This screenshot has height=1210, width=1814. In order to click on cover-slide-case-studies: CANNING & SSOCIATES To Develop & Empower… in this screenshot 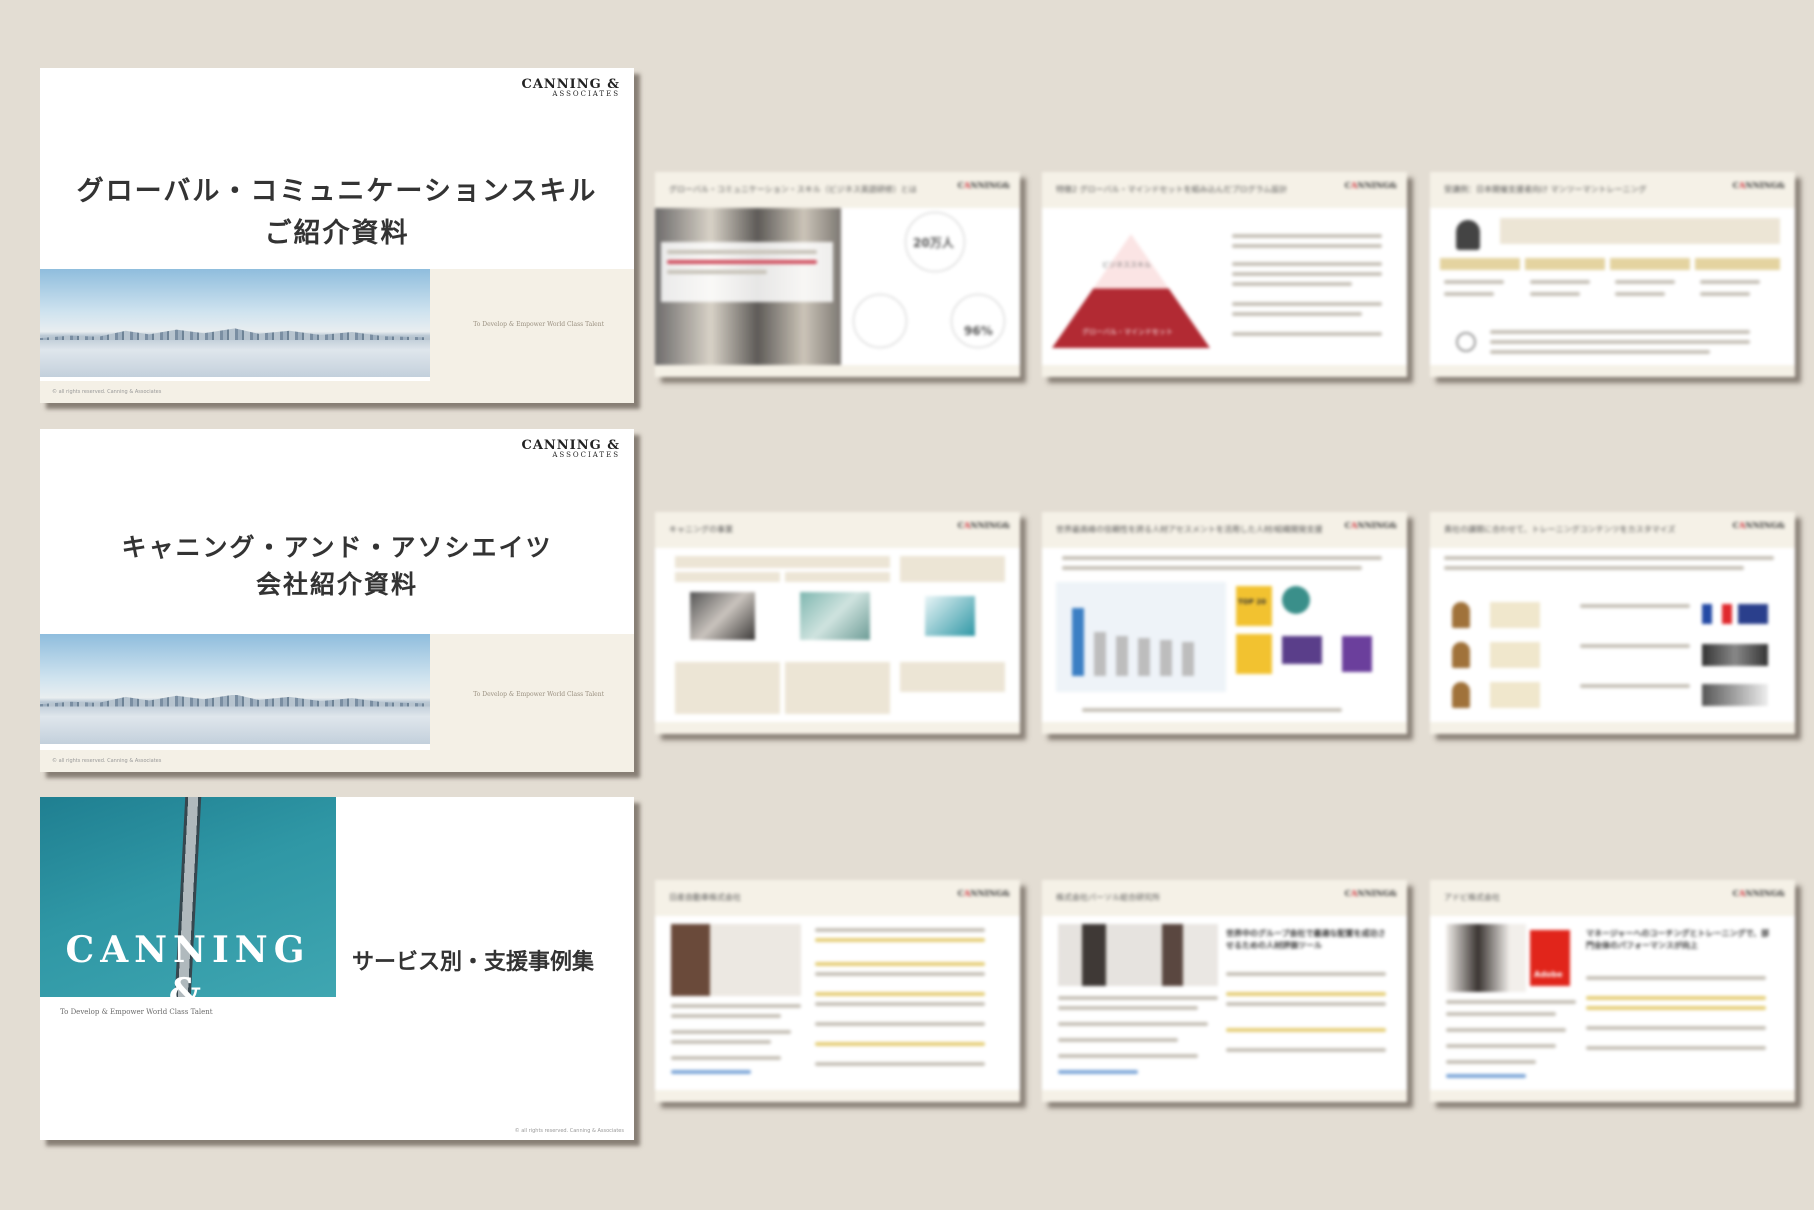, I will do `click(337, 968)`.